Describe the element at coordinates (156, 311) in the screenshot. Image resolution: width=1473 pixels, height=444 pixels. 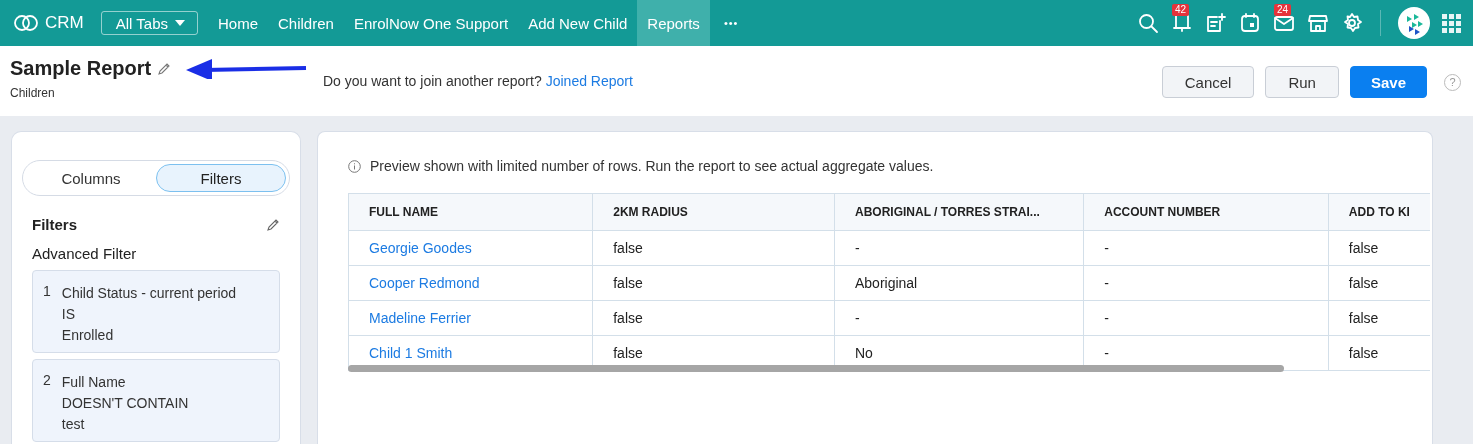
I see `filter-card: 1 Child Status - current period IS Enrolled` at that location.